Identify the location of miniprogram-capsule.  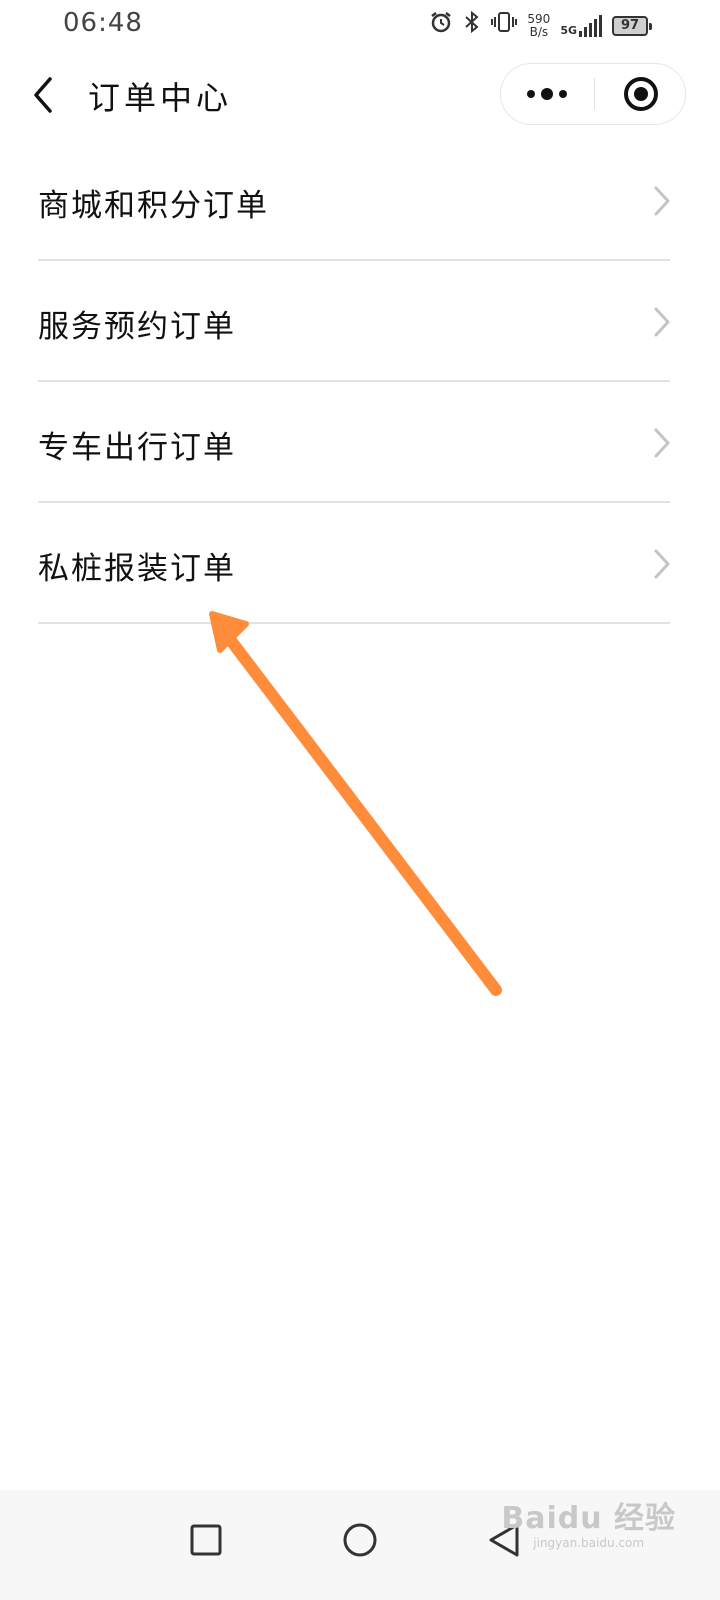
(593, 94).